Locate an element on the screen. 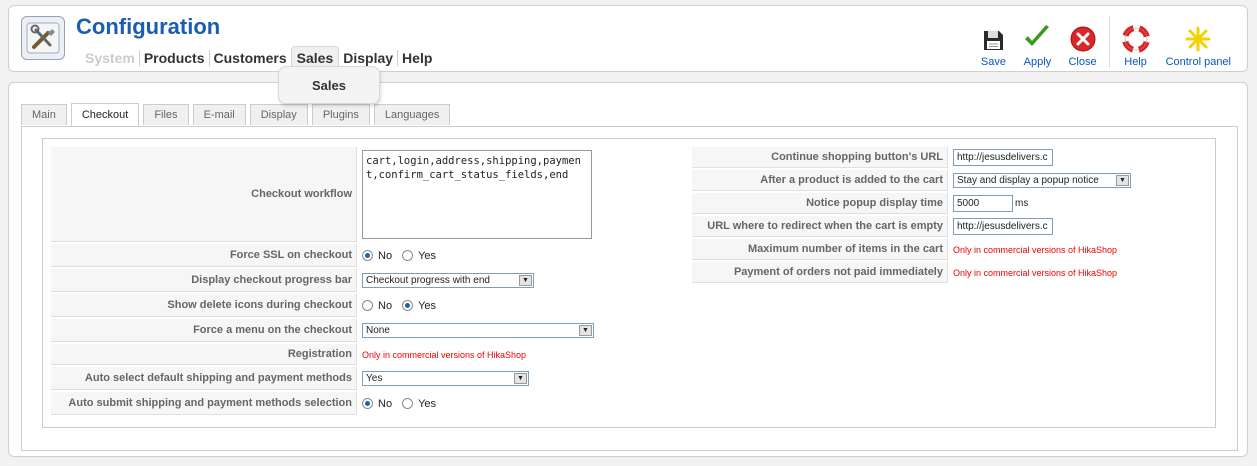  tab-display: Display is located at coordinates (278, 114).